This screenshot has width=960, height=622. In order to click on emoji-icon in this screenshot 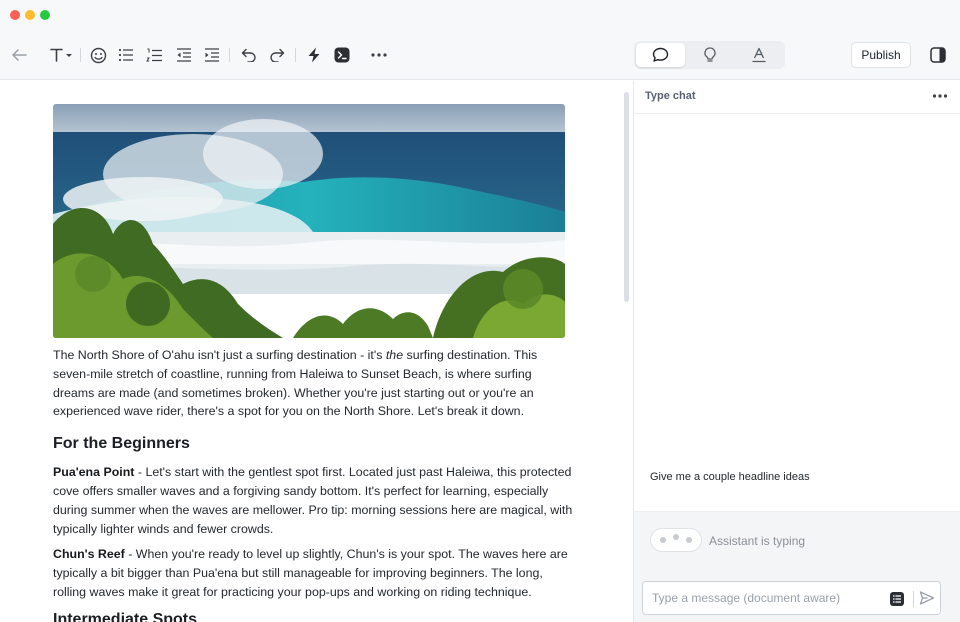, I will do `click(98, 55)`.